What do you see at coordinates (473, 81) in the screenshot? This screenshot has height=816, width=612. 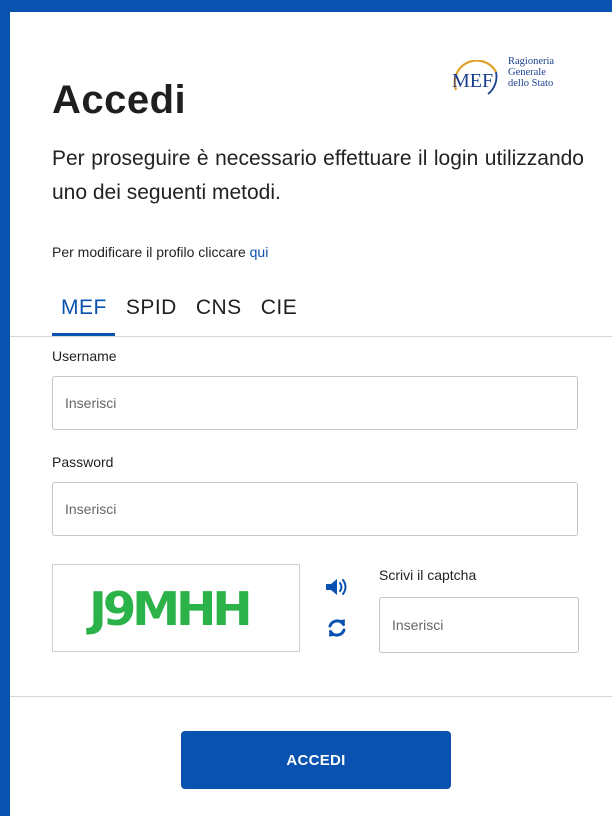 I see `mef-logo-text: MEF` at bounding box center [473, 81].